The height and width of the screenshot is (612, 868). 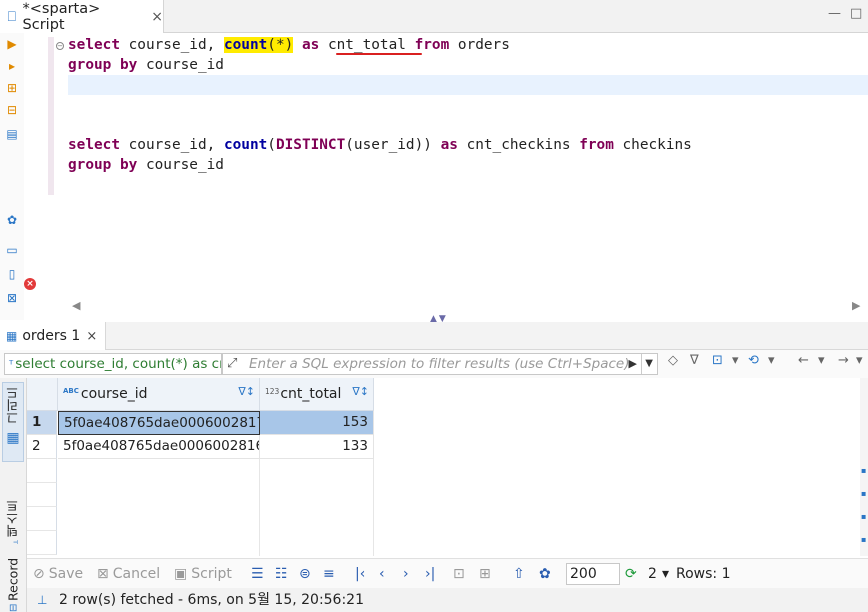 What do you see at coordinates (843, 360) in the screenshot?
I see `forward-icon: →` at bounding box center [843, 360].